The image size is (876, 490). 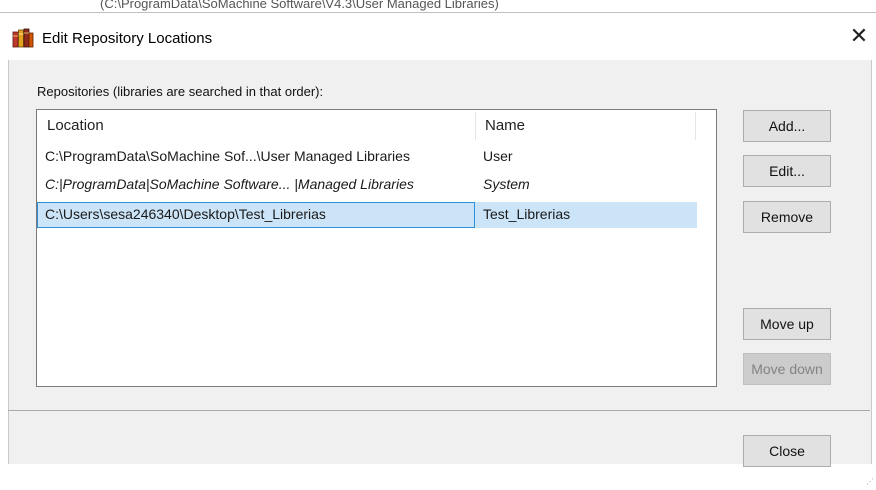 I want to click on row-name: User, so click(x=498, y=156).